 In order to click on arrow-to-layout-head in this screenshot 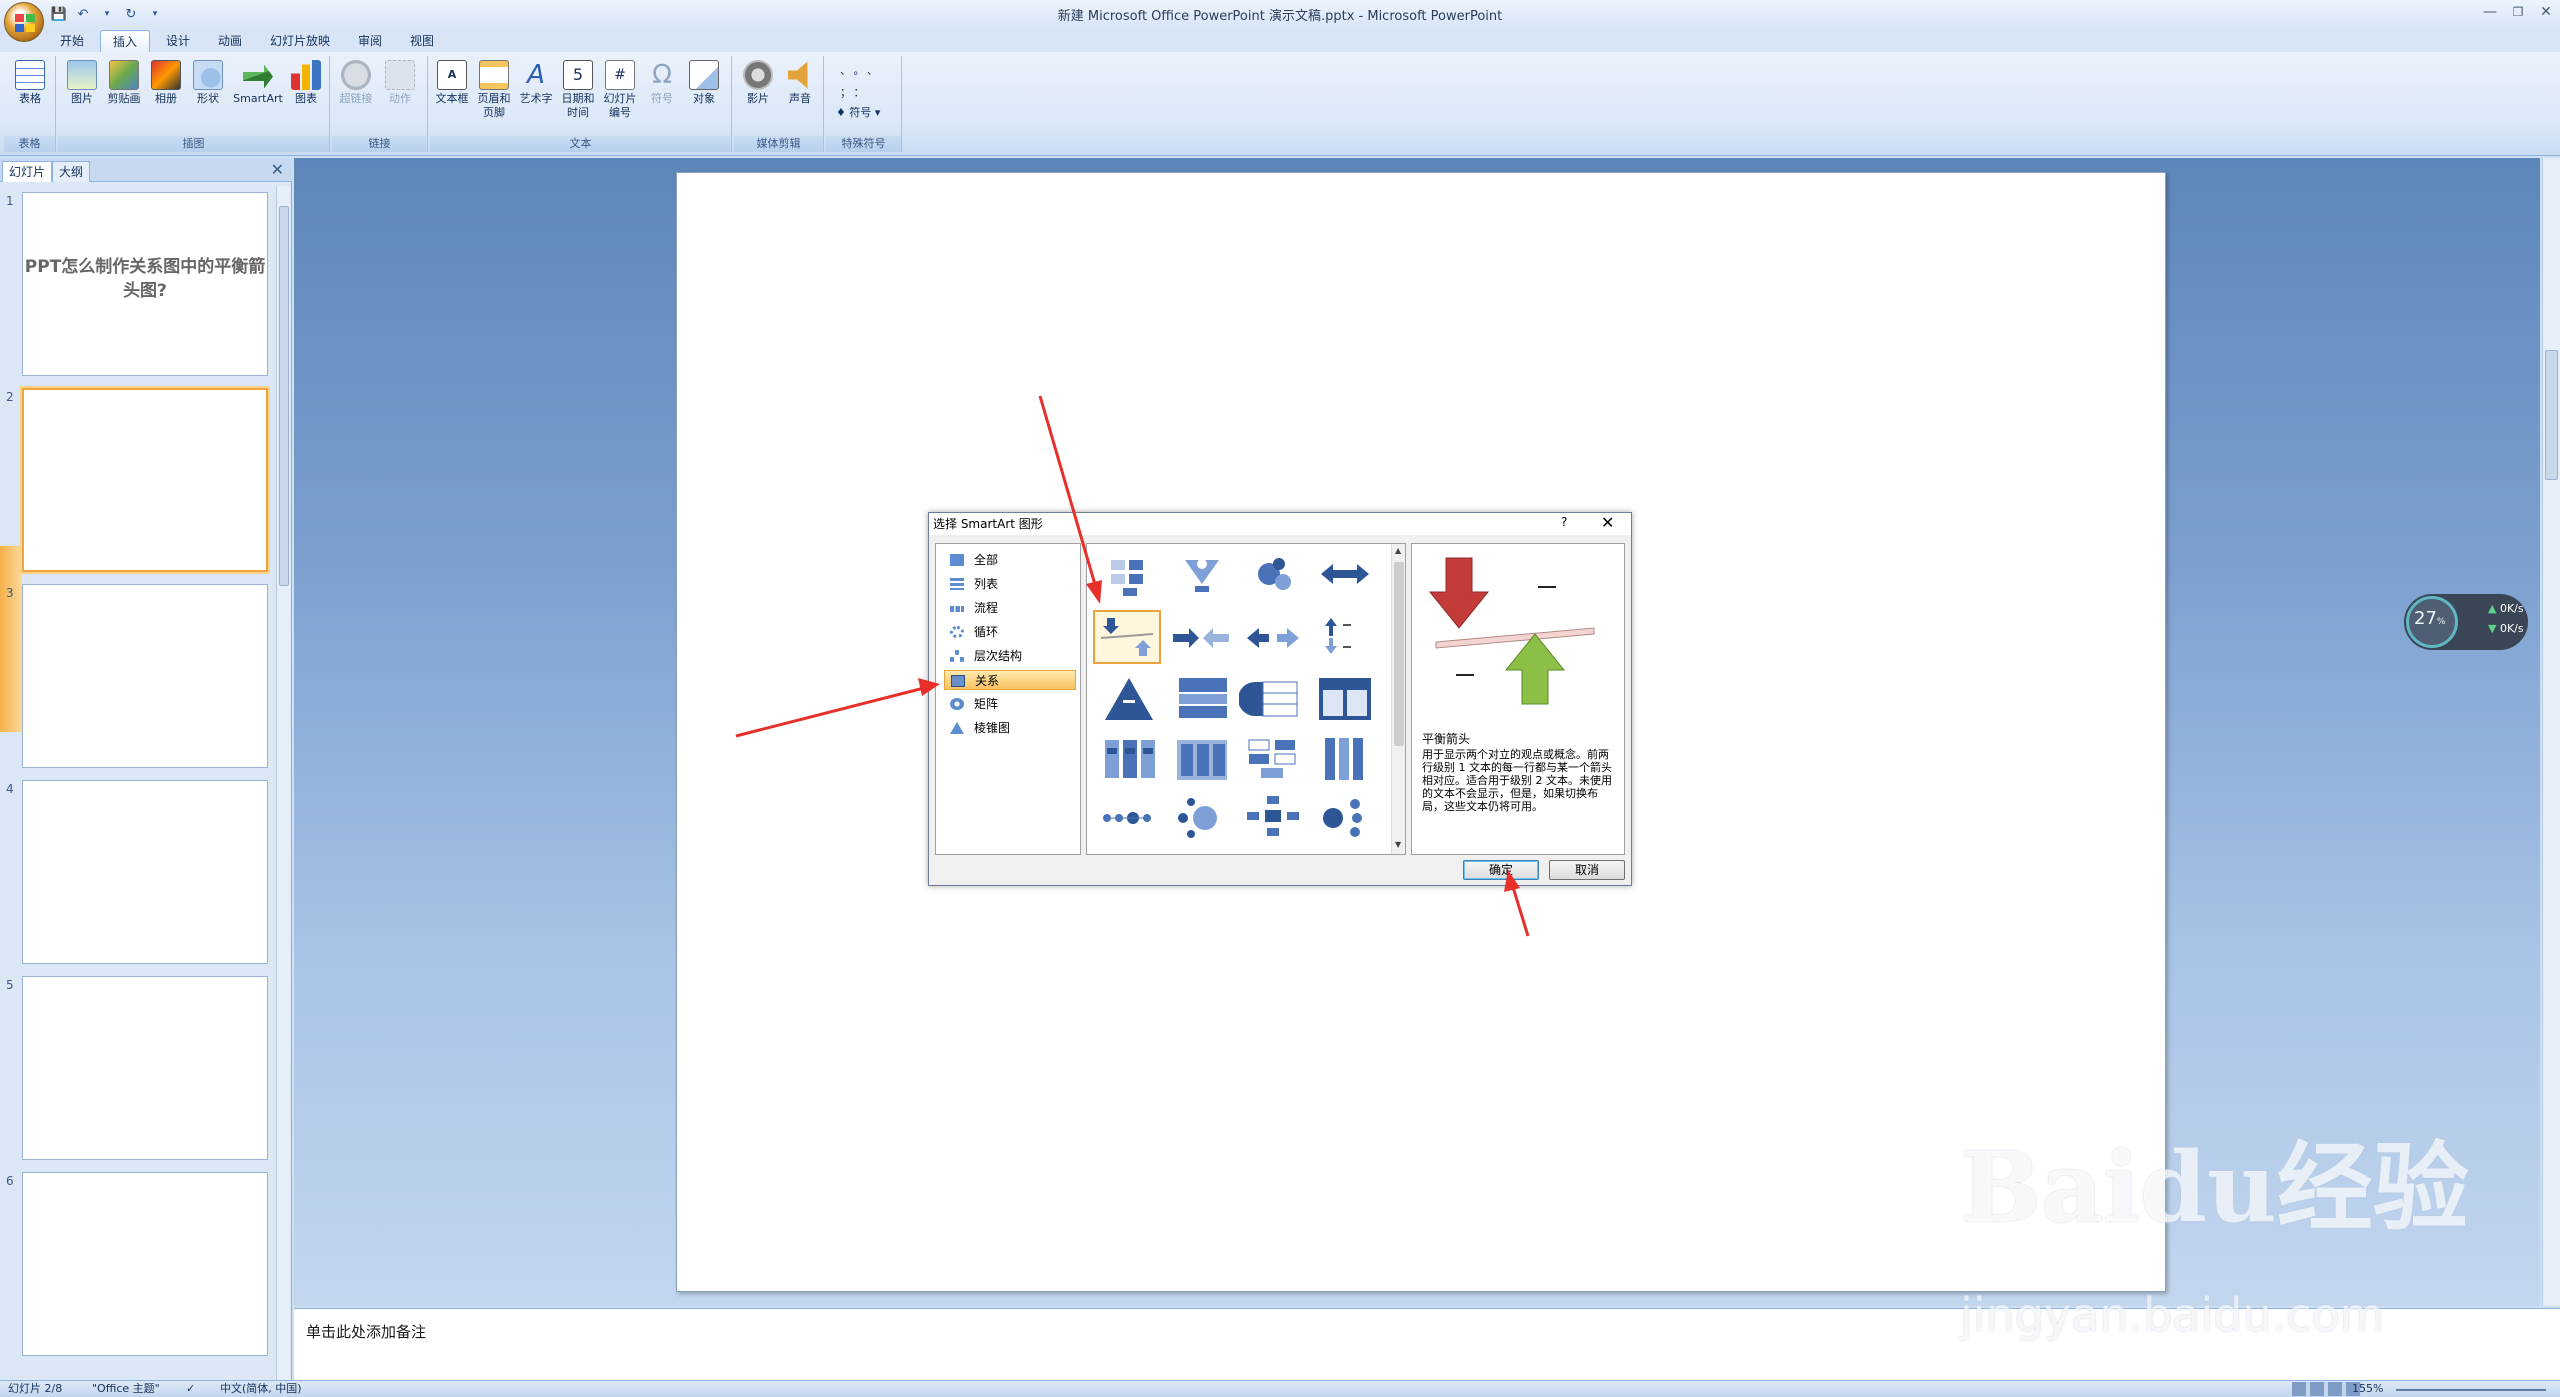, I will do `click(1094, 592)`.